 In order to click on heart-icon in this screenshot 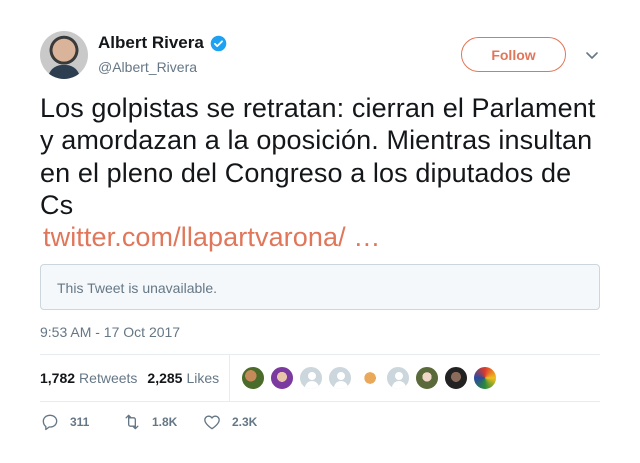, I will do `click(212, 422)`.